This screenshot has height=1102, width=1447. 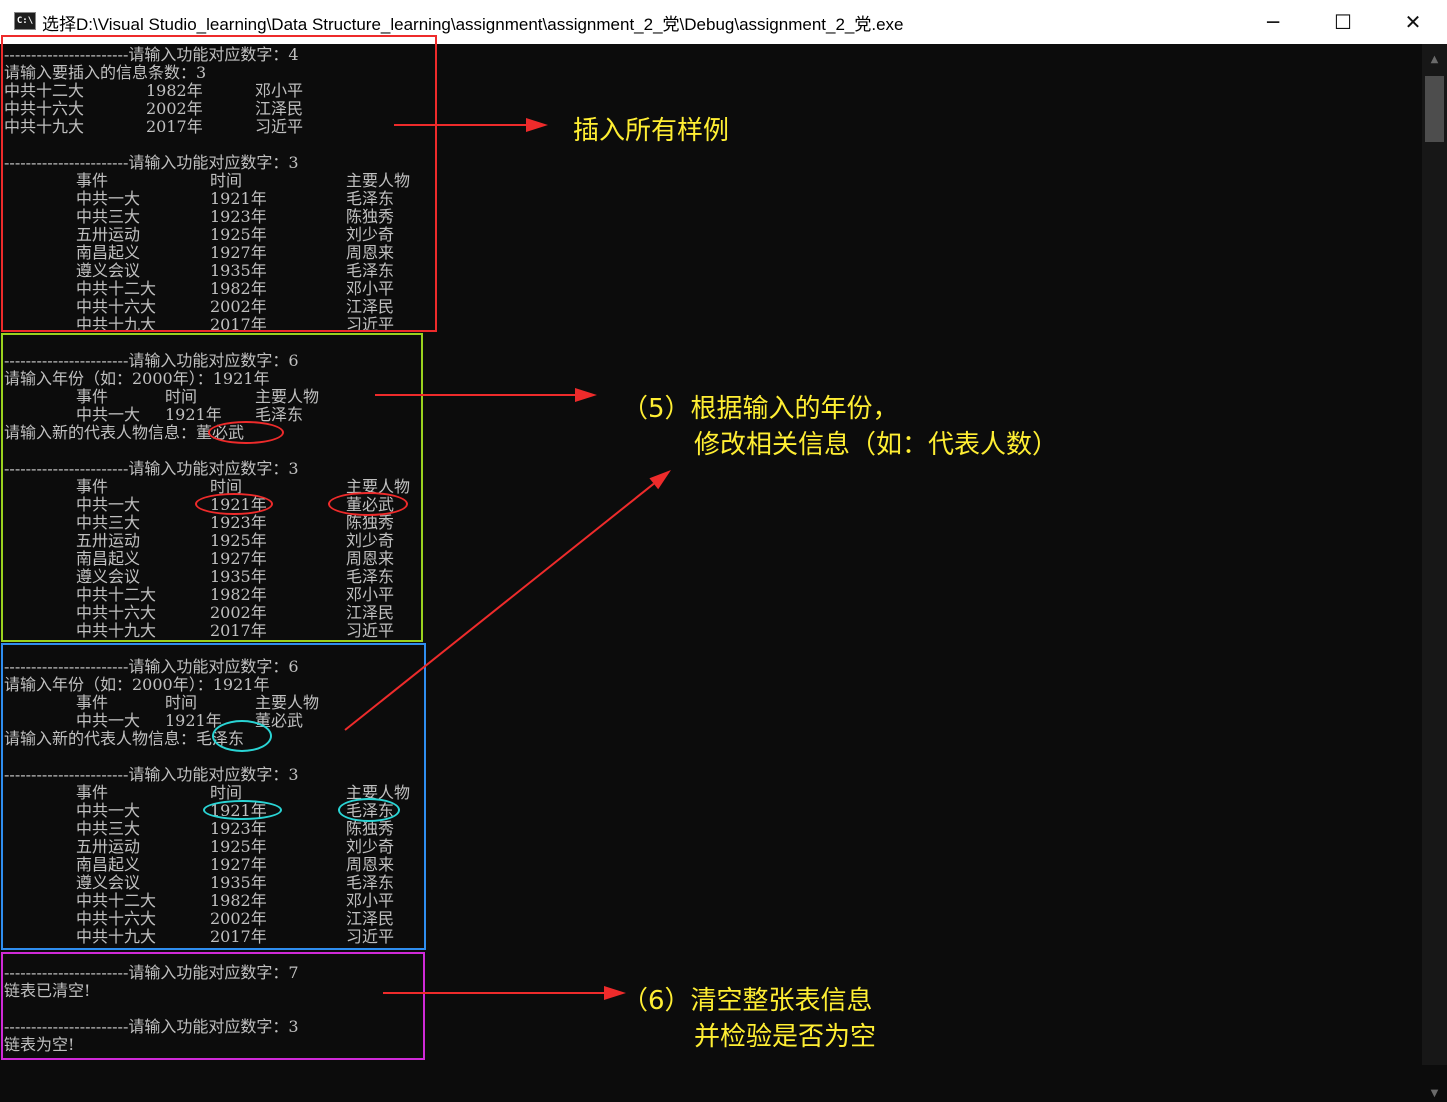 I want to click on annotation-modify-line1: （5）根据输入的年份，, so click(x=760, y=409).